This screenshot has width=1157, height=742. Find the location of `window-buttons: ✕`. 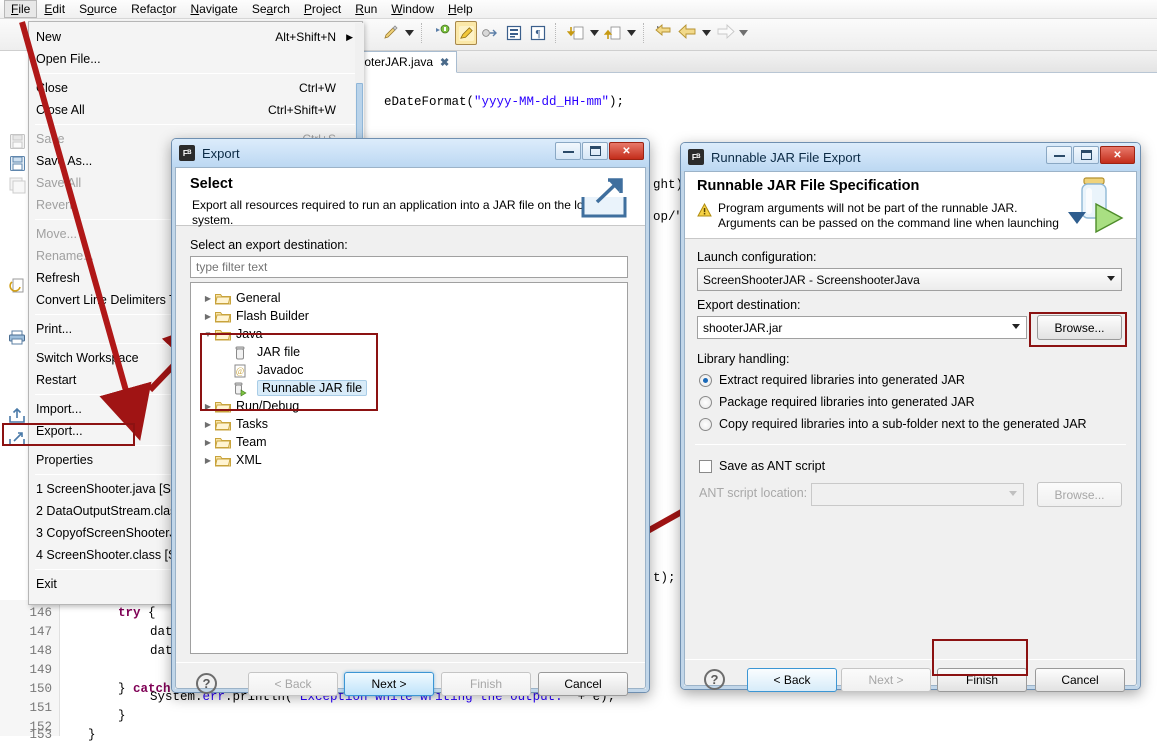

window-buttons: ✕ is located at coordinates (1090, 155).